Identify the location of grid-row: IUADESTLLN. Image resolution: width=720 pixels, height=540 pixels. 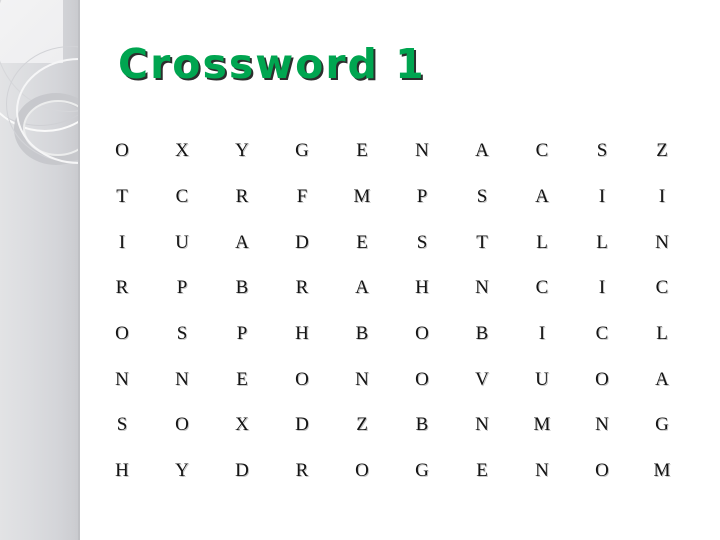
(392, 242).